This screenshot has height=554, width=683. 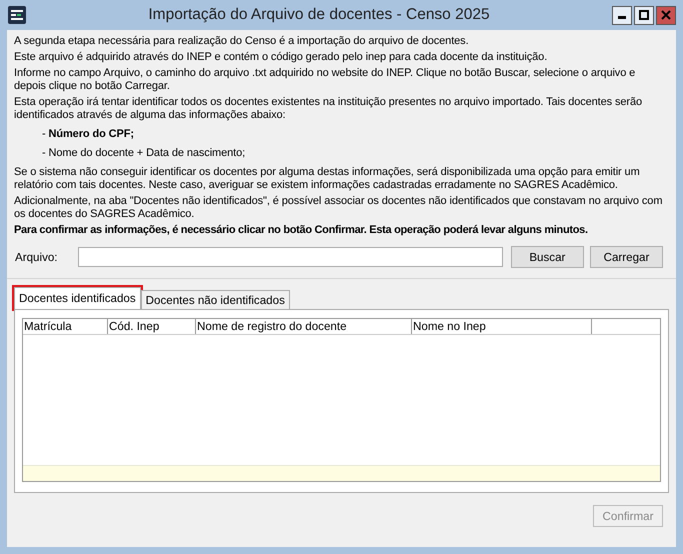 What do you see at coordinates (627, 257) in the screenshot?
I see `action-button: Carregar` at bounding box center [627, 257].